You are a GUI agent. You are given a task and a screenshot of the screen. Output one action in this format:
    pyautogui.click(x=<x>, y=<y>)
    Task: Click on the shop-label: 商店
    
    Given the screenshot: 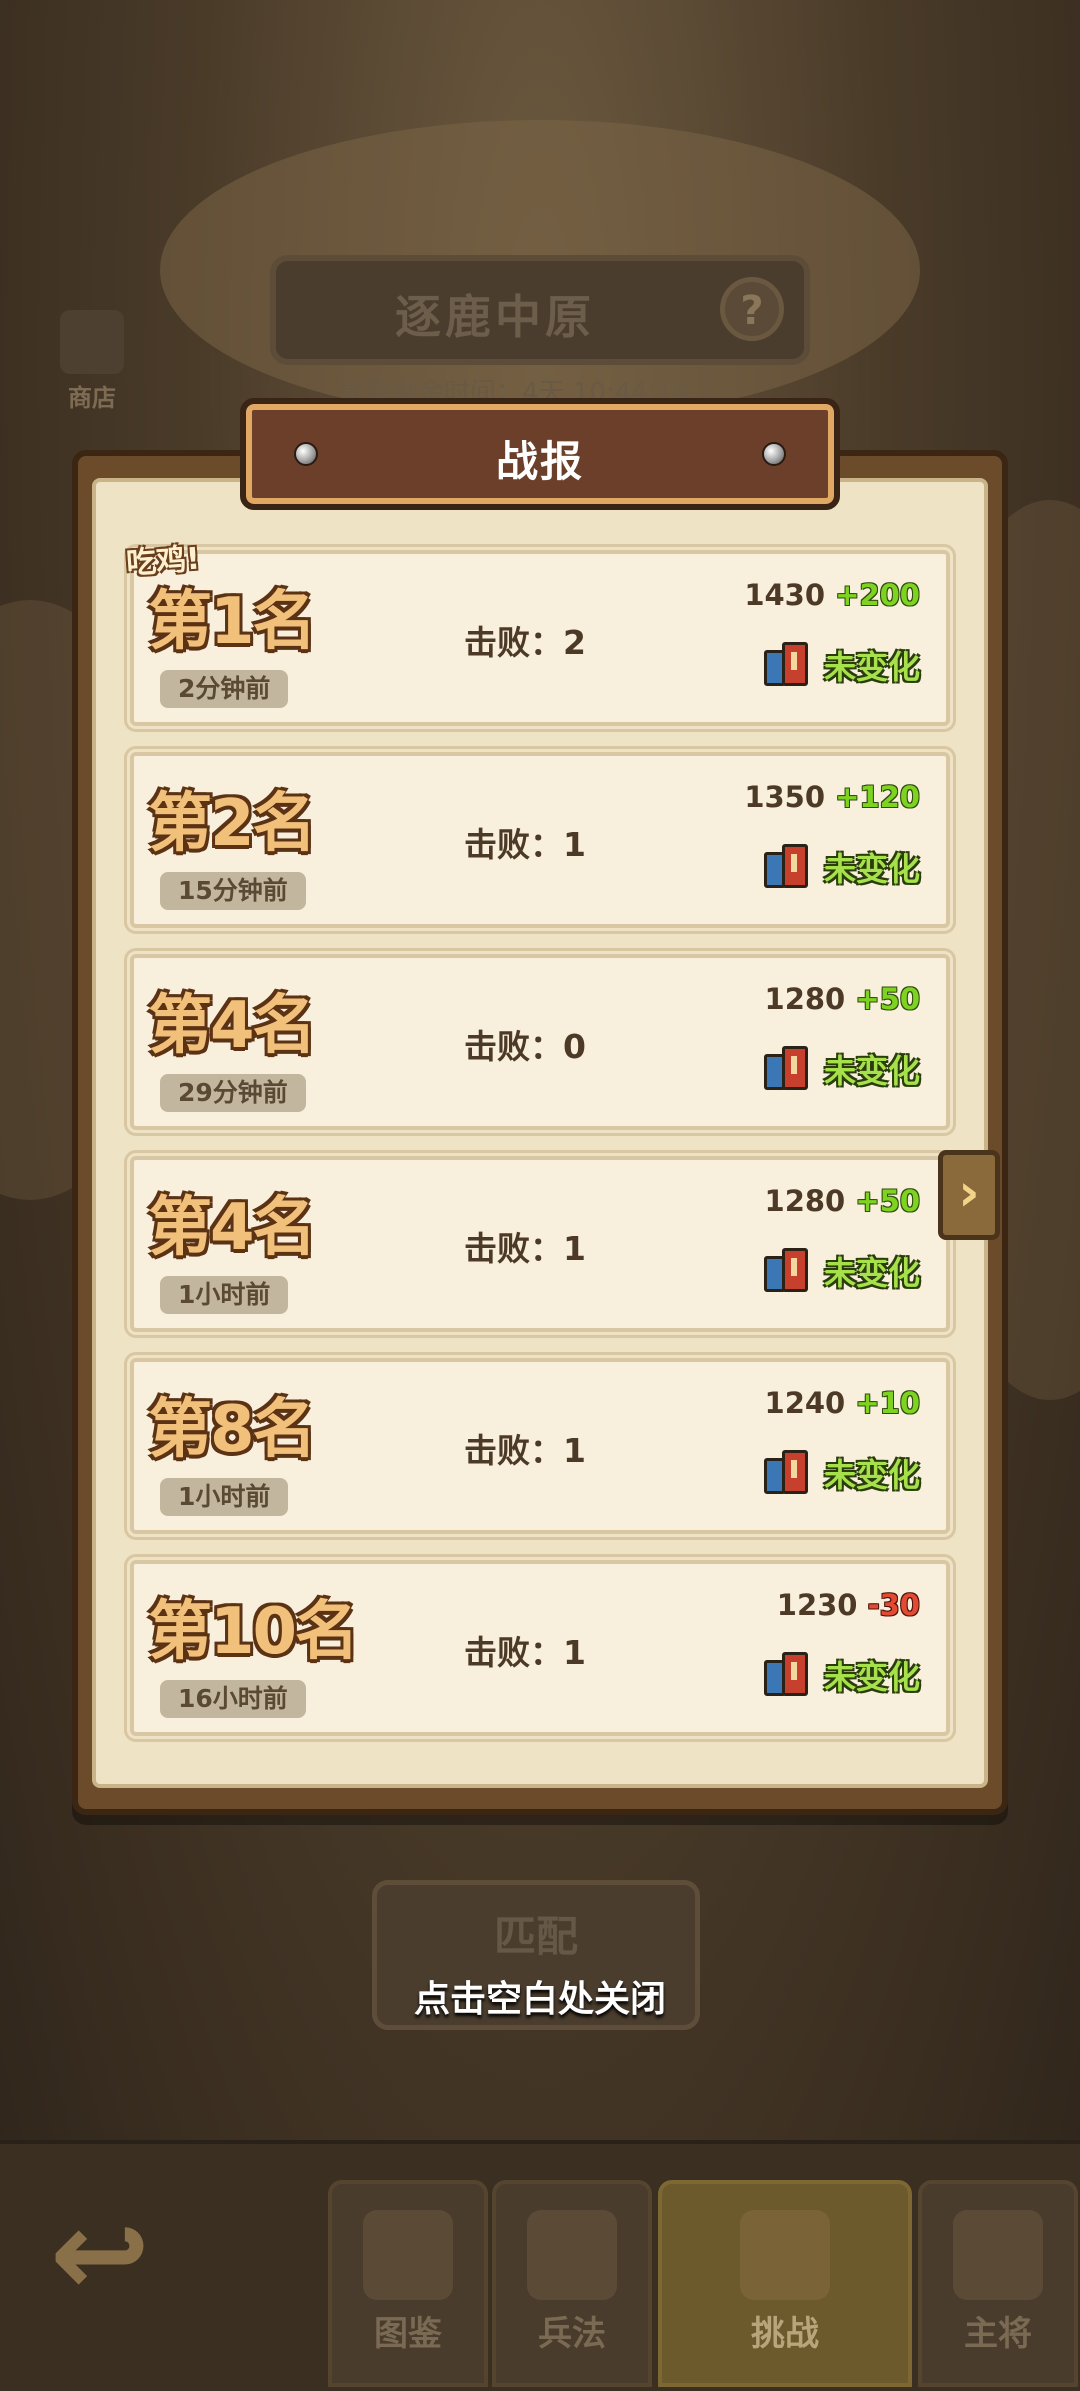 What is the action you would take?
    pyautogui.click(x=92, y=398)
    